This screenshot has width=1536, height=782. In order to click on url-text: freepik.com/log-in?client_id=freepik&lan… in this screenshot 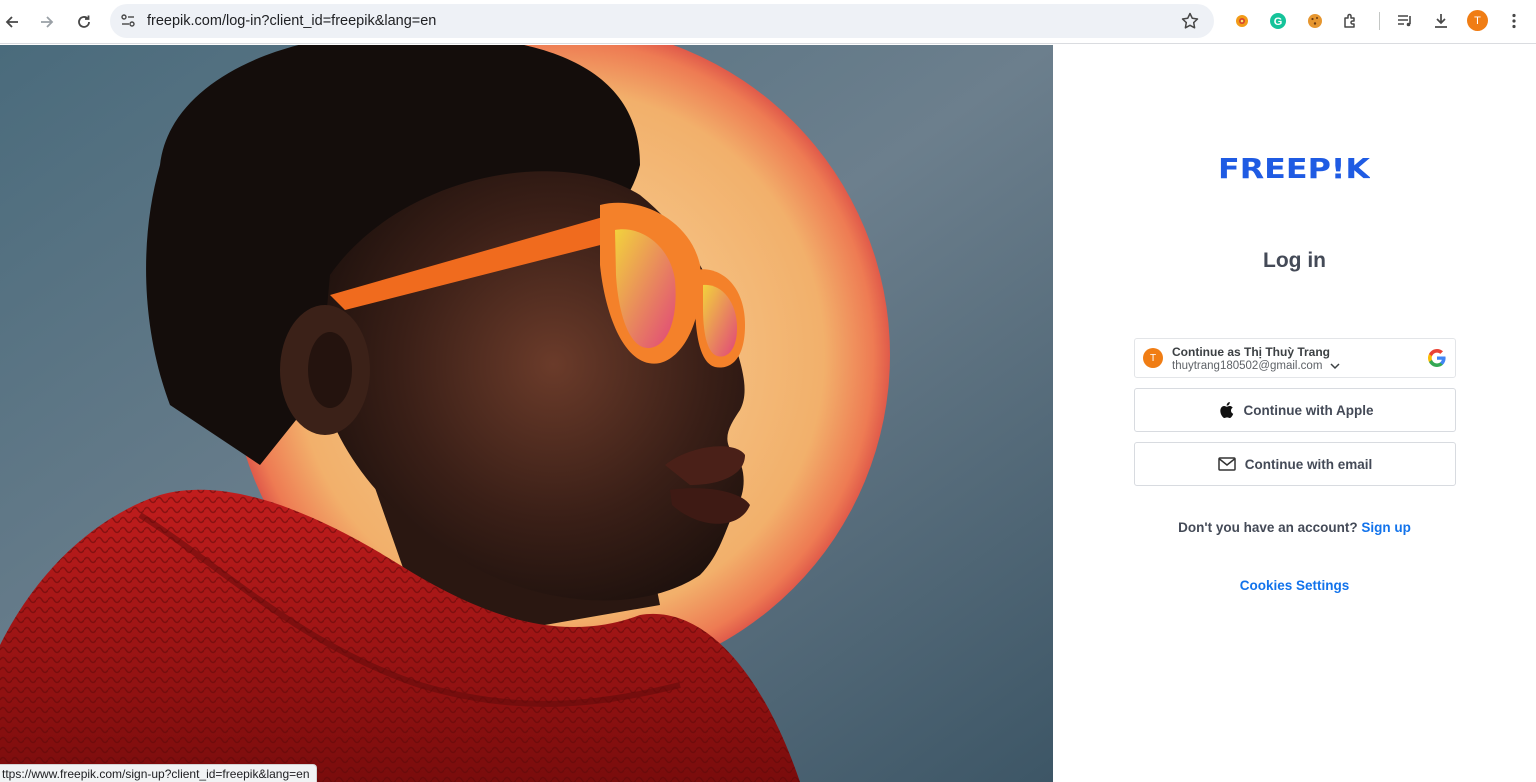, I will do `click(292, 21)`.